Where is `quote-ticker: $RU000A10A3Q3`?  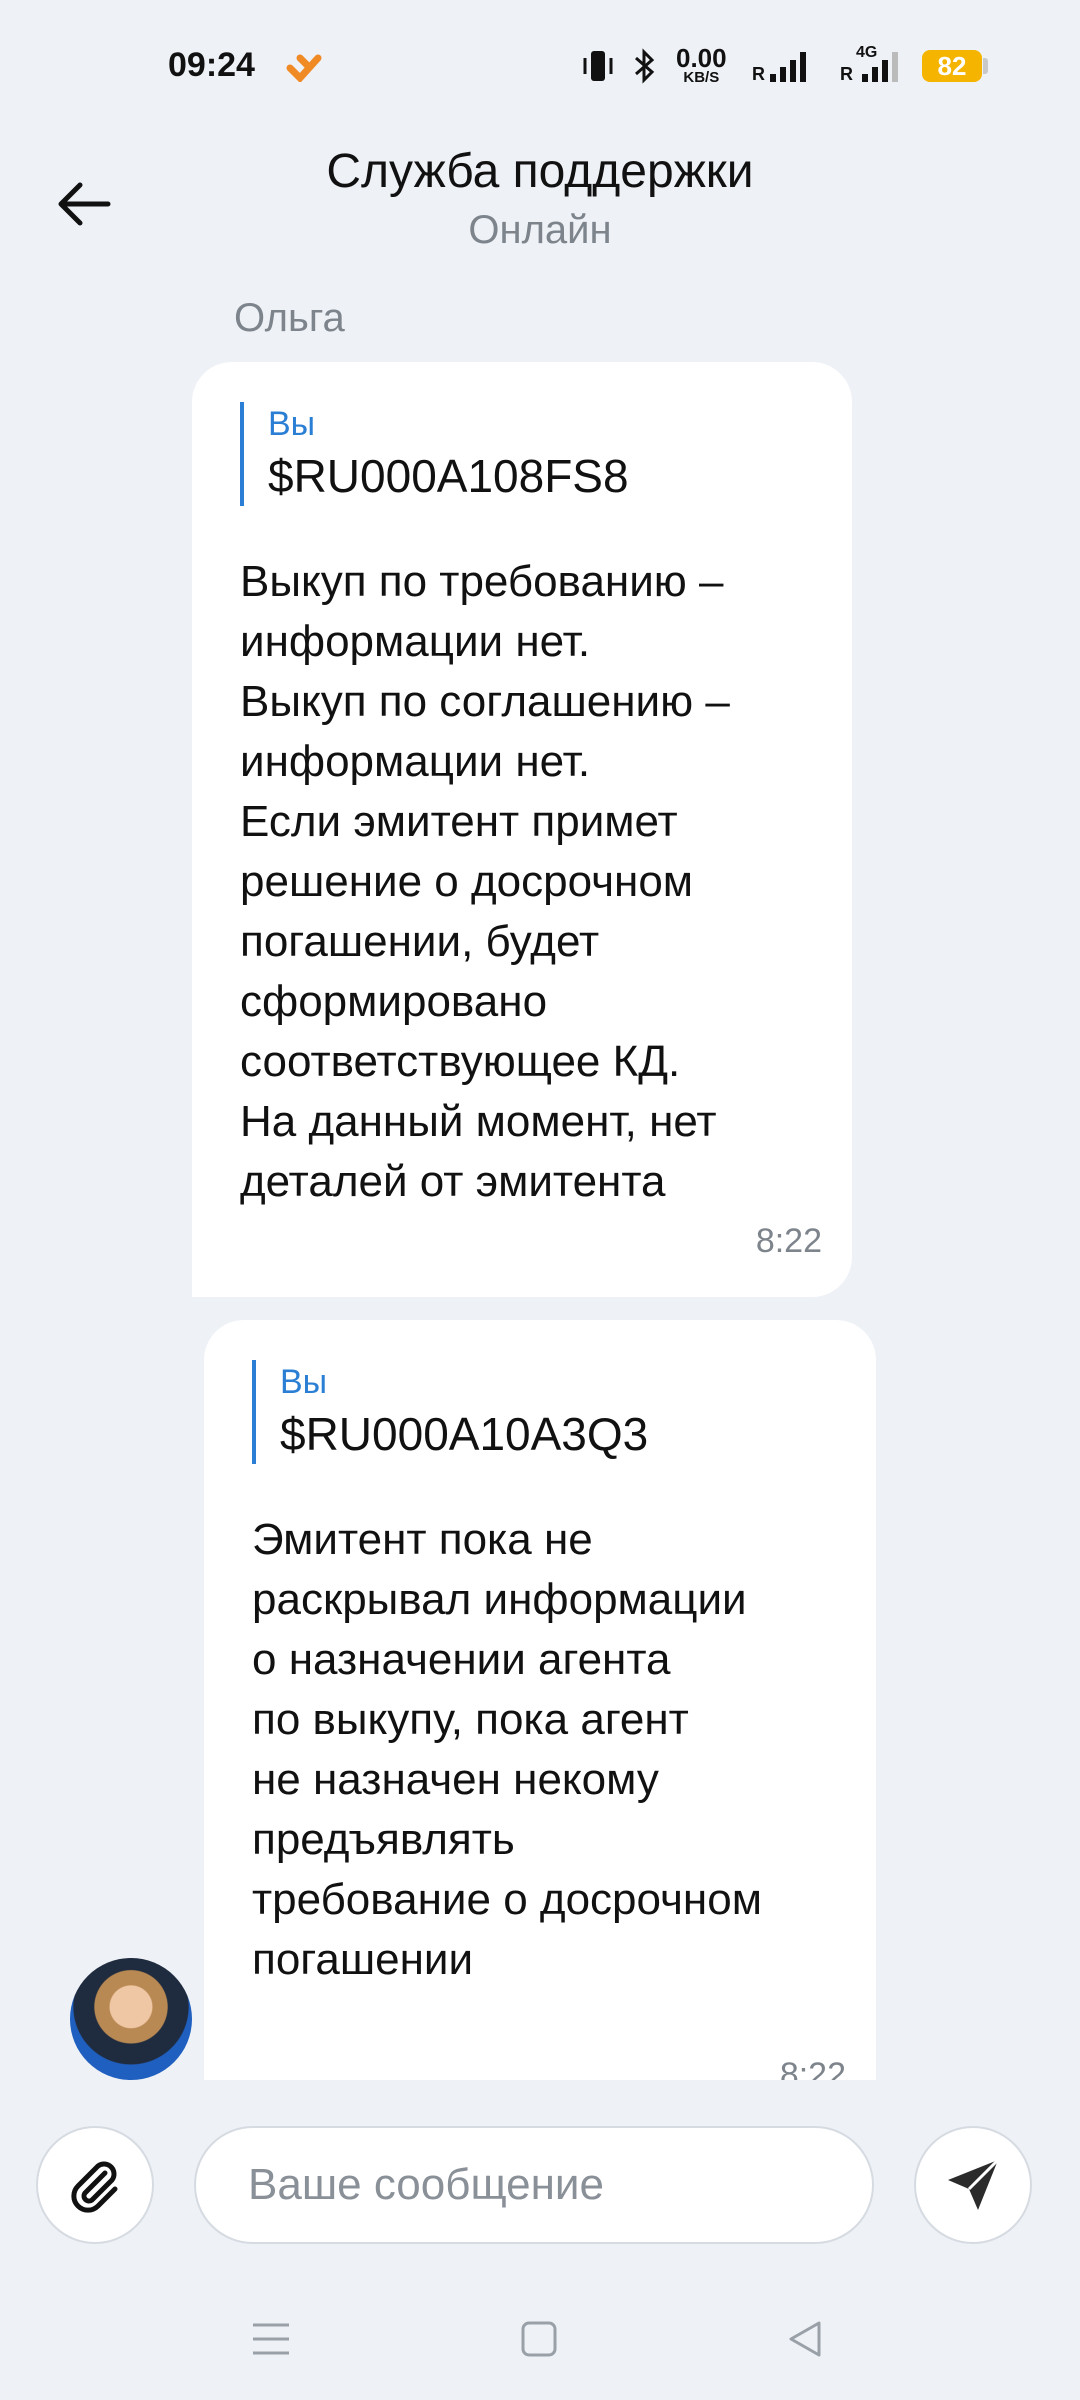
quote-ticker: $RU000A10A3Q3 is located at coordinates (464, 1434).